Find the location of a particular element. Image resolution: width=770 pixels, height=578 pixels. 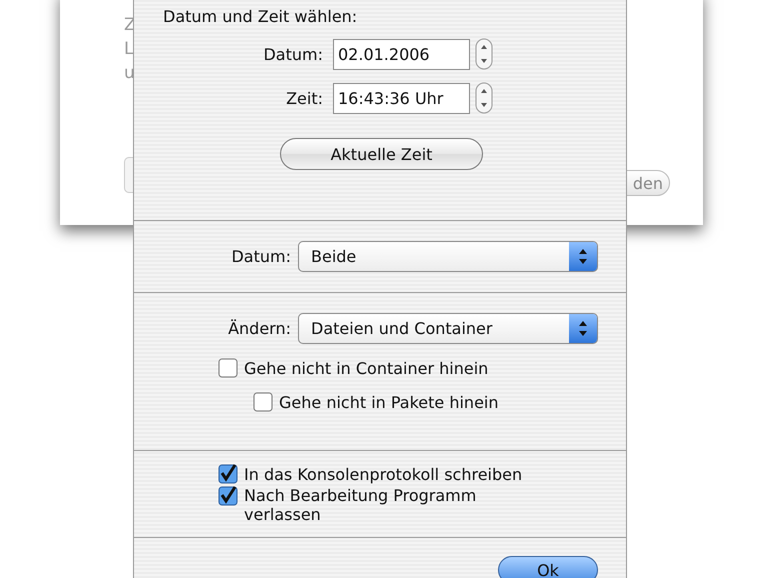

input-field: 16:43:36 Uhr is located at coordinates (401, 98).